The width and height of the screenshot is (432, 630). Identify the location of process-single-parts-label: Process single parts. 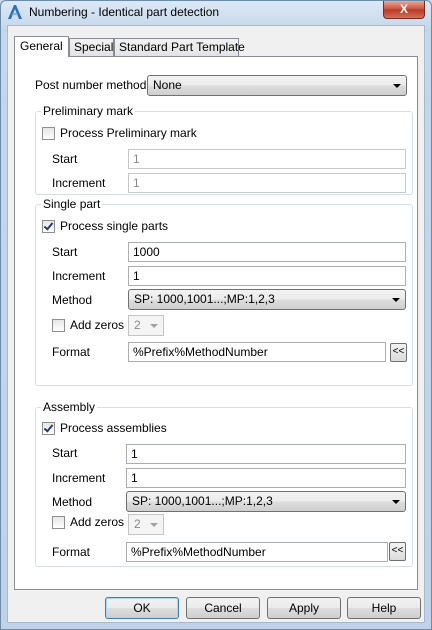
(114, 226).